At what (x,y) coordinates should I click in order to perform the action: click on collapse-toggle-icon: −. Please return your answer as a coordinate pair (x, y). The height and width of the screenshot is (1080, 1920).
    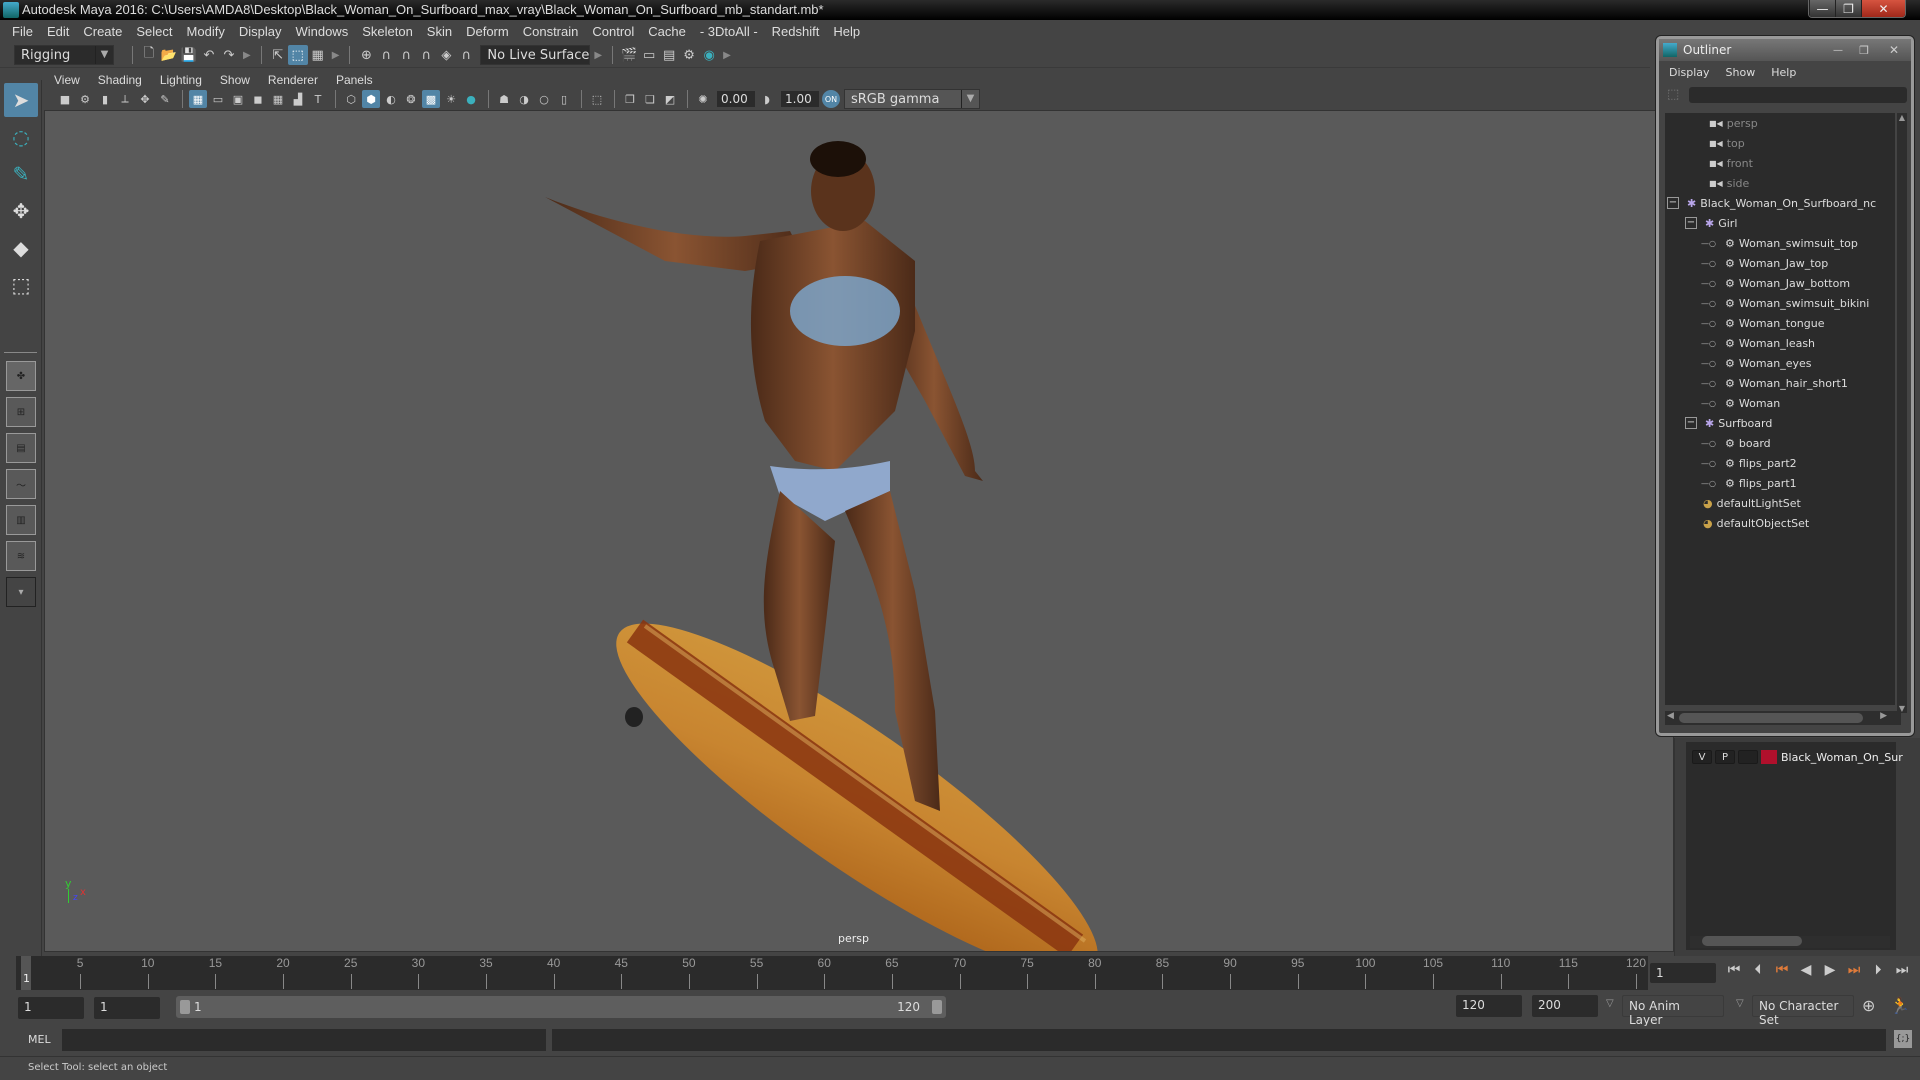
    Looking at the image, I should click on (1691, 423).